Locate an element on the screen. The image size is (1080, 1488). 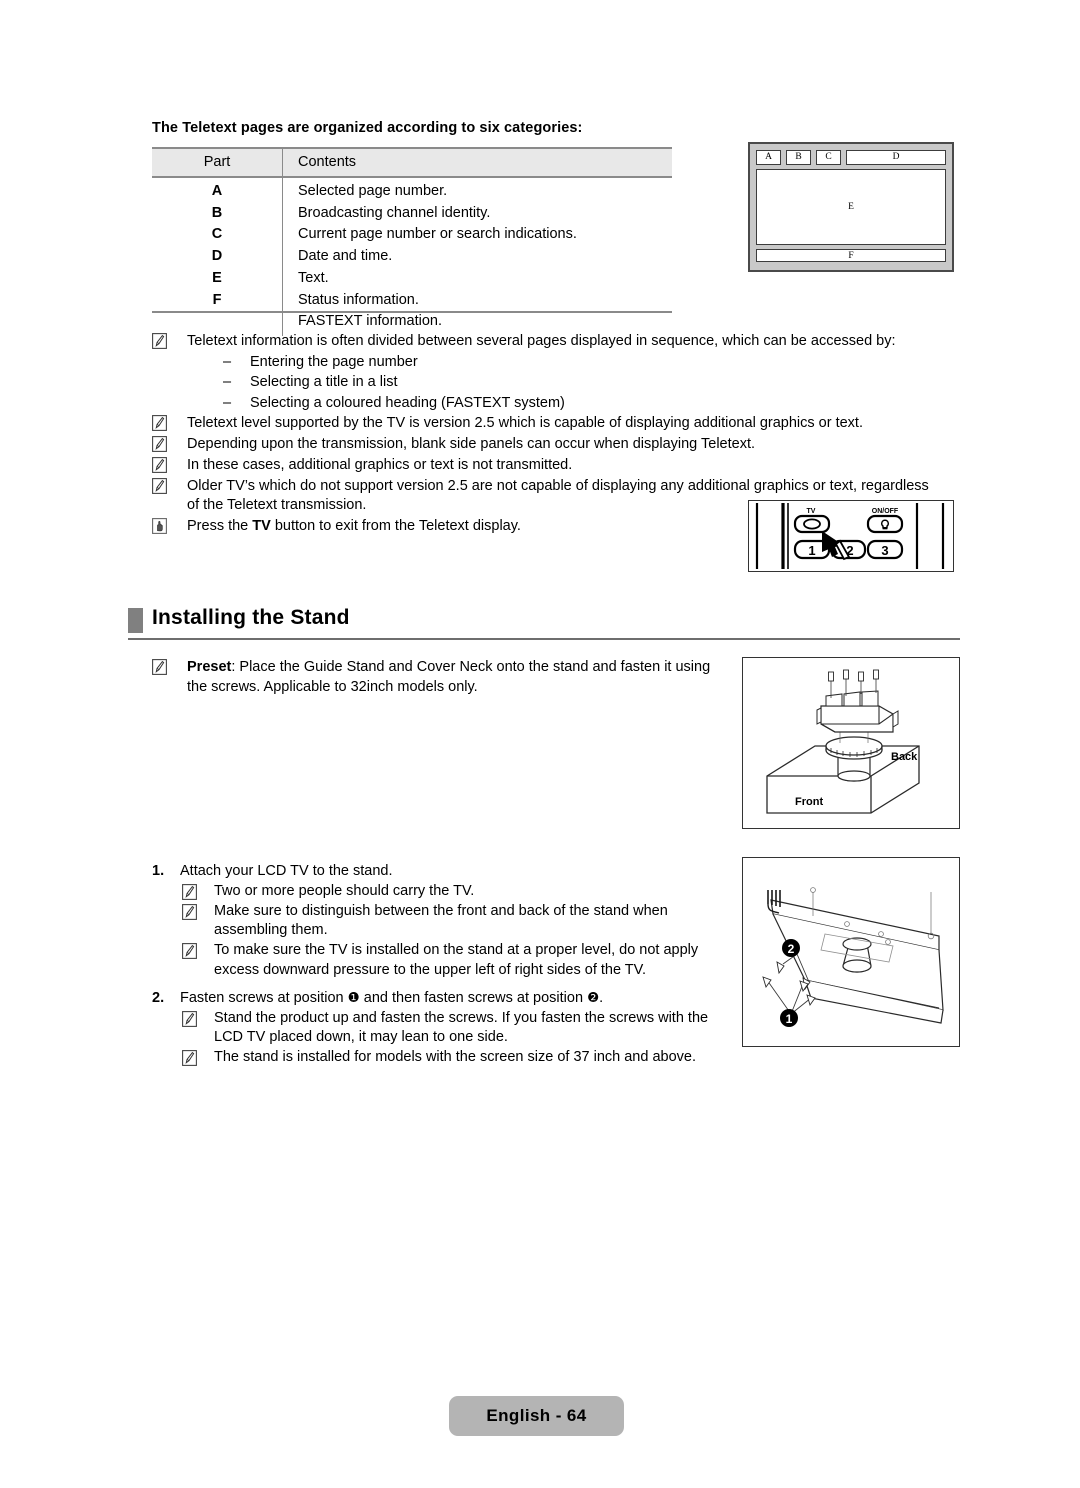
hand-press-icon is located at coordinates (159, 526).